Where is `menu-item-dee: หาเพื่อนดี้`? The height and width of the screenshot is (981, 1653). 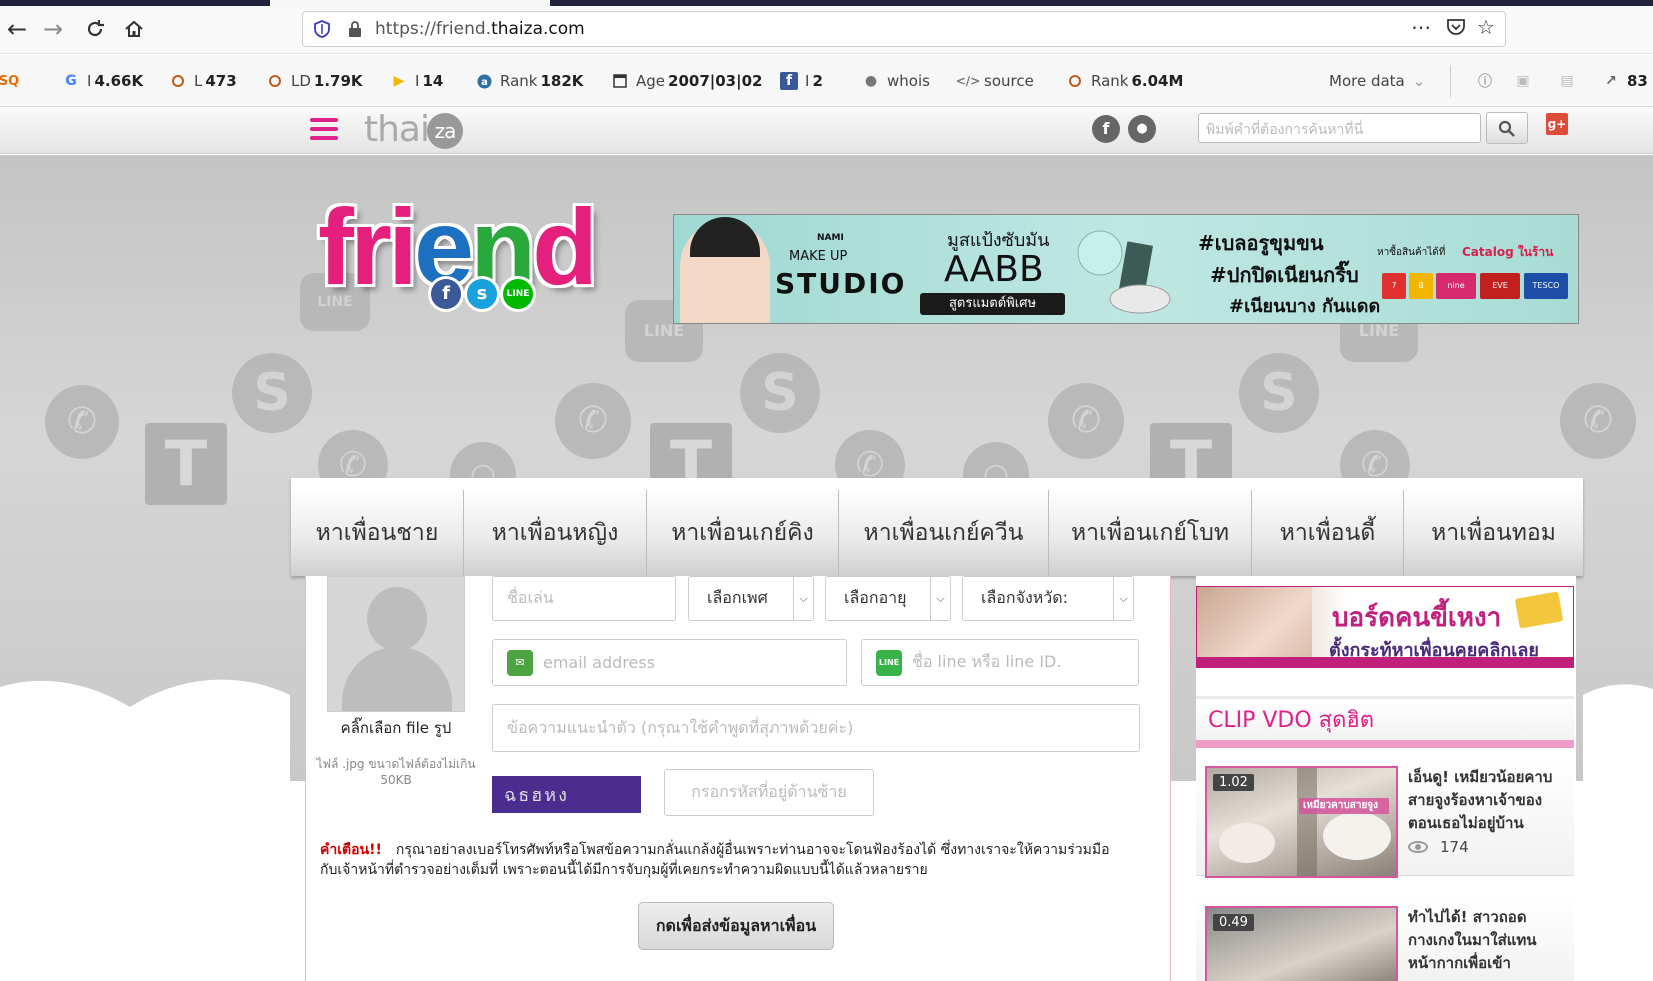
menu-item-dee: หาเพื่อนดี้ is located at coordinates (1328, 533).